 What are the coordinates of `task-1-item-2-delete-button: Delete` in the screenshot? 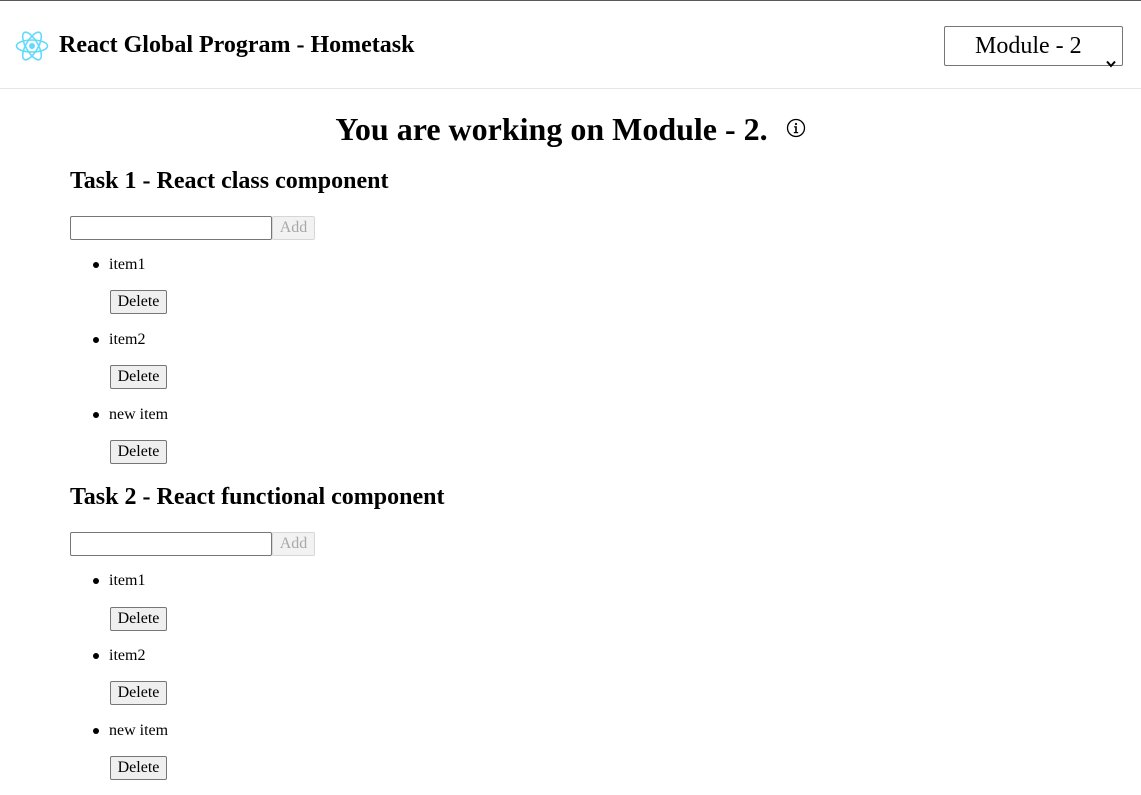 It's located at (138, 377).